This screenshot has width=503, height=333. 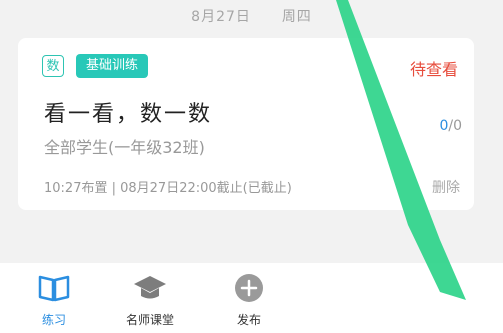 What do you see at coordinates (433, 69) in the screenshot?
I see `status-label: 待查看` at bounding box center [433, 69].